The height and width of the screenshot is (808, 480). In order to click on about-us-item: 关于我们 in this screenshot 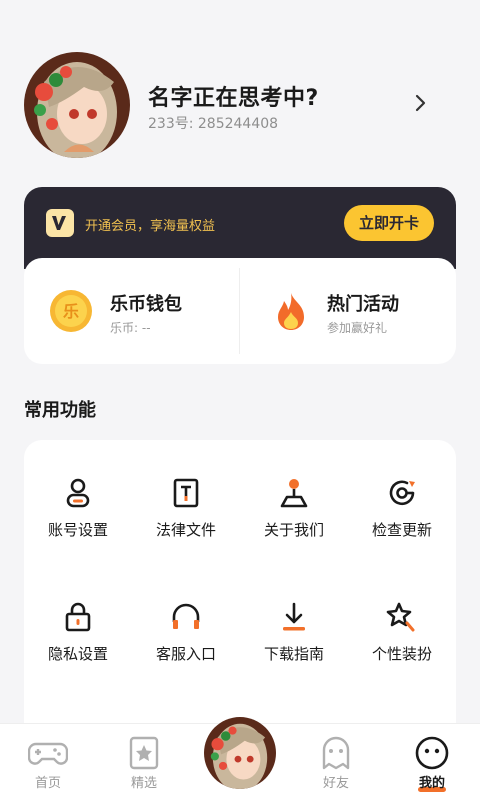, I will do `click(294, 526)`.